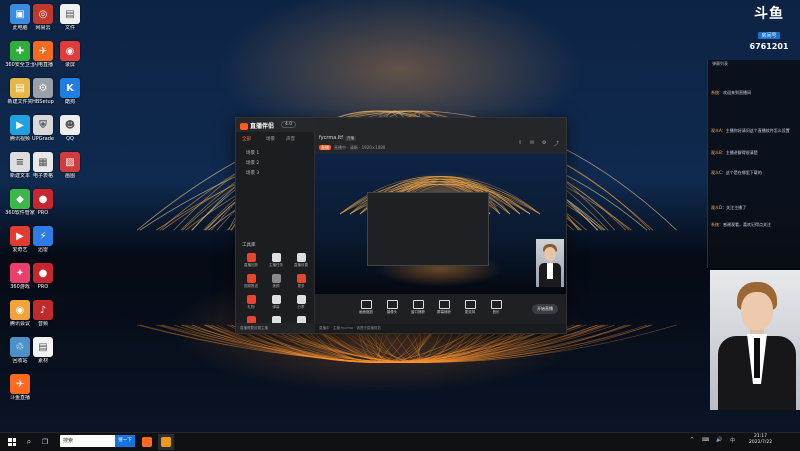 This screenshot has width=800, height=451. What do you see at coordinates (741, 152) in the screenshot?
I see `danmaku-text: 主播讲解得很清楚` at bounding box center [741, 152].